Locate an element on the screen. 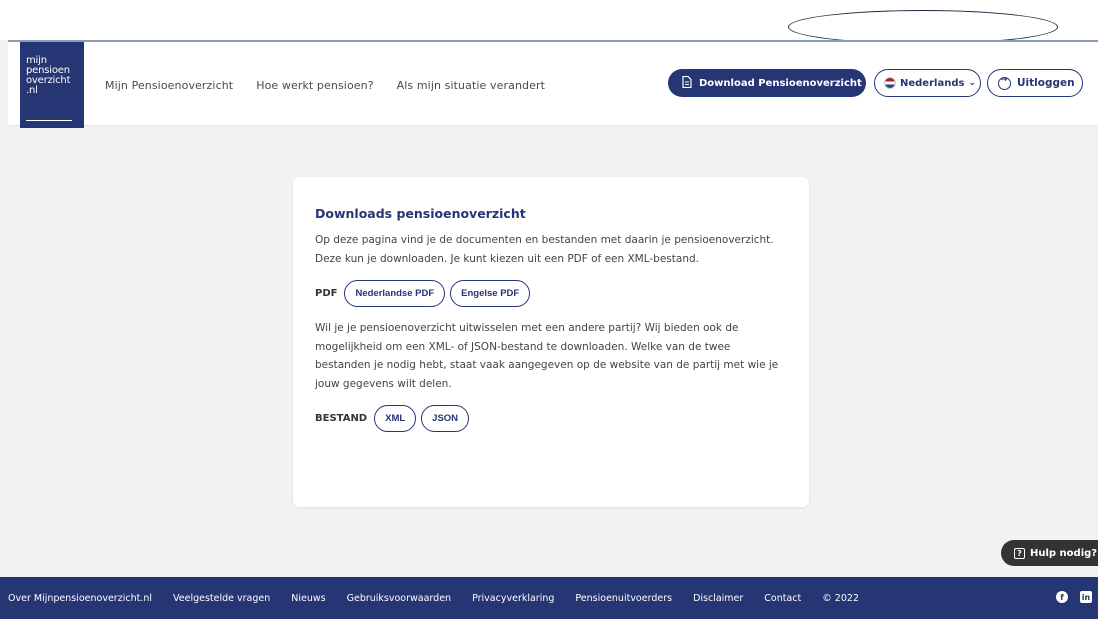 The width and height of the screenshot is (1098, 619). logo-line: .nl is located at coordinates (32, 90).